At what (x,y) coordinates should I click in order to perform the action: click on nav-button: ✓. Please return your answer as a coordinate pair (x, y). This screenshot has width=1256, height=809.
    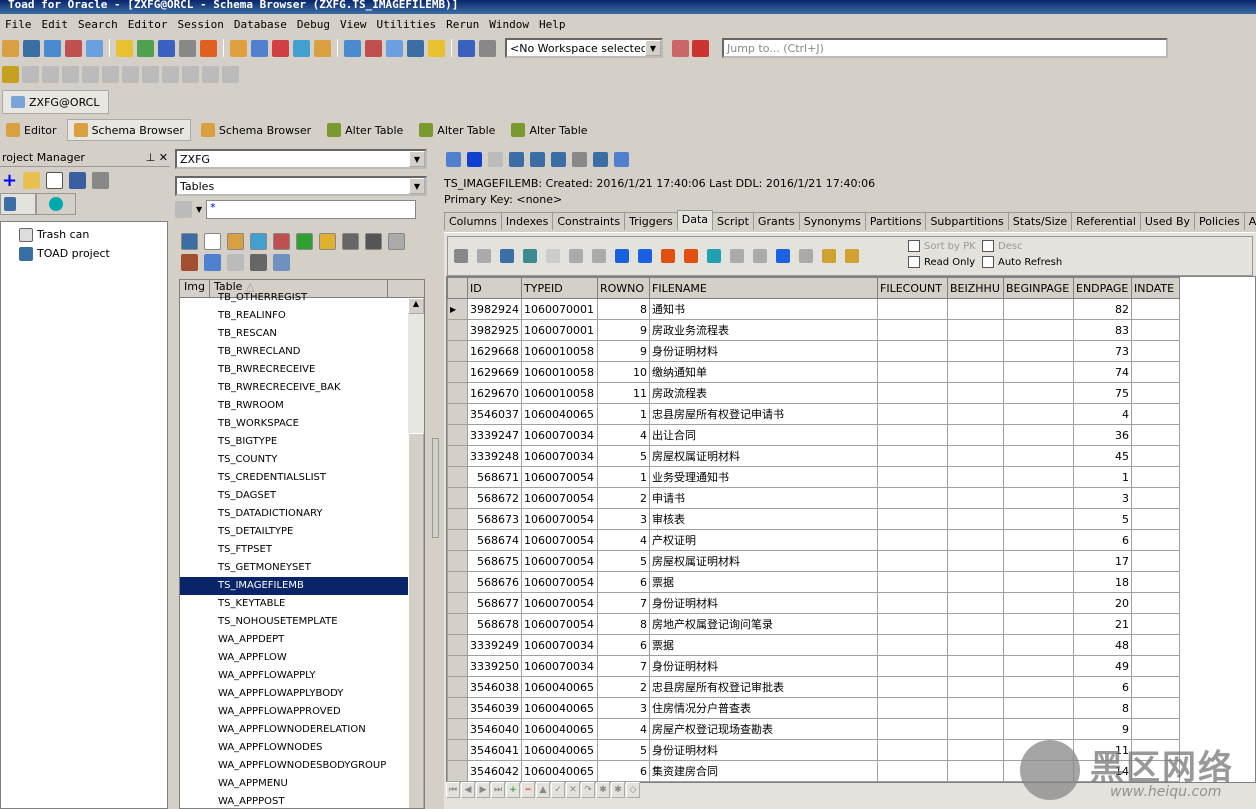
    Looking at the image, I should click on (558, 790).